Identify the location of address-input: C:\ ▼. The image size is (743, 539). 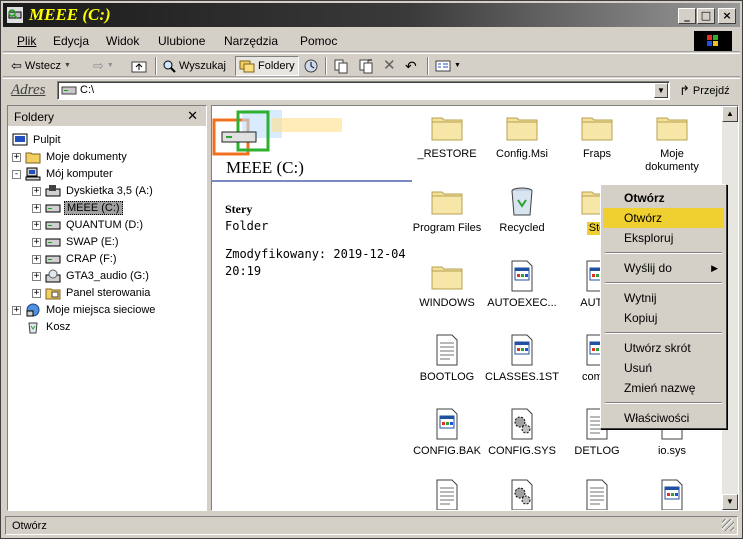
(363, 90).